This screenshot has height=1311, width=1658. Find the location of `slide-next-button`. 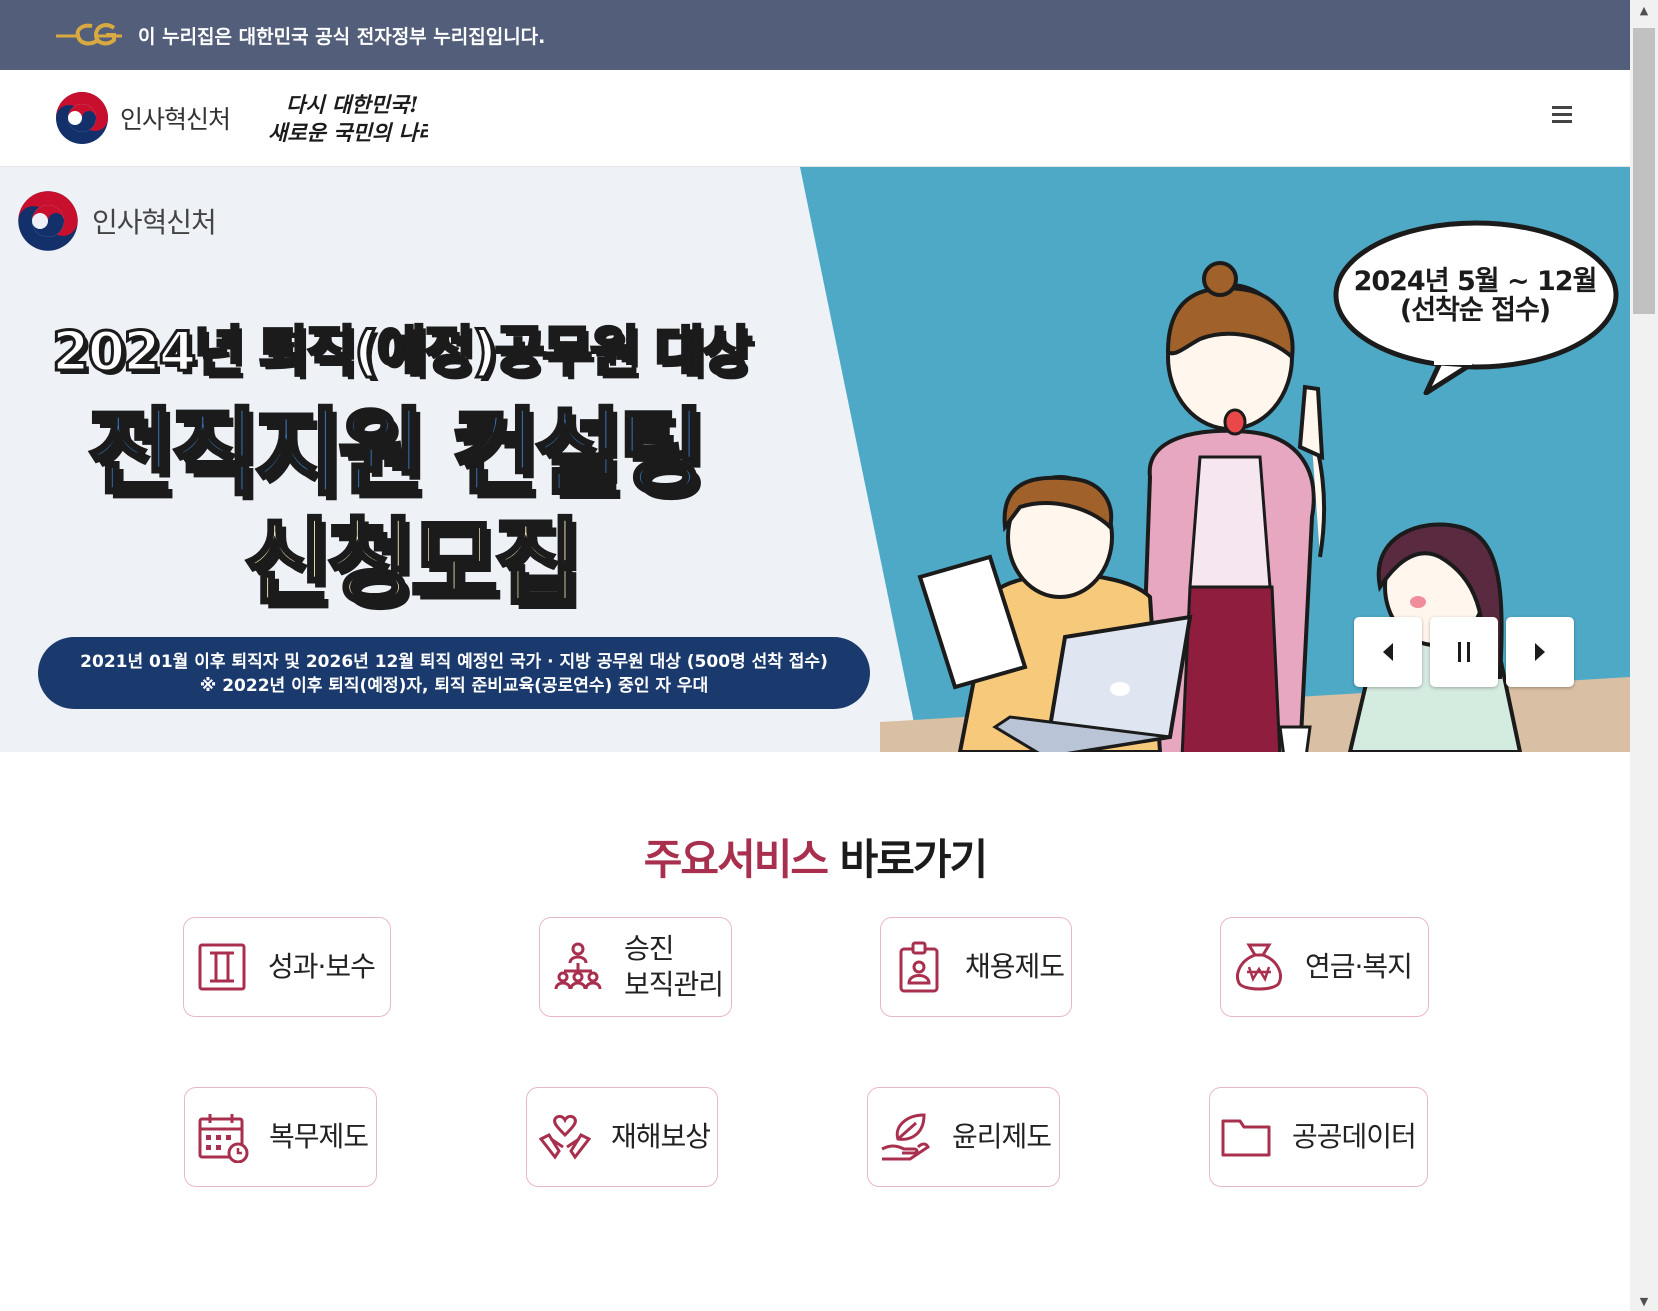

slide-next-button is located at coordinates (1540, 652).